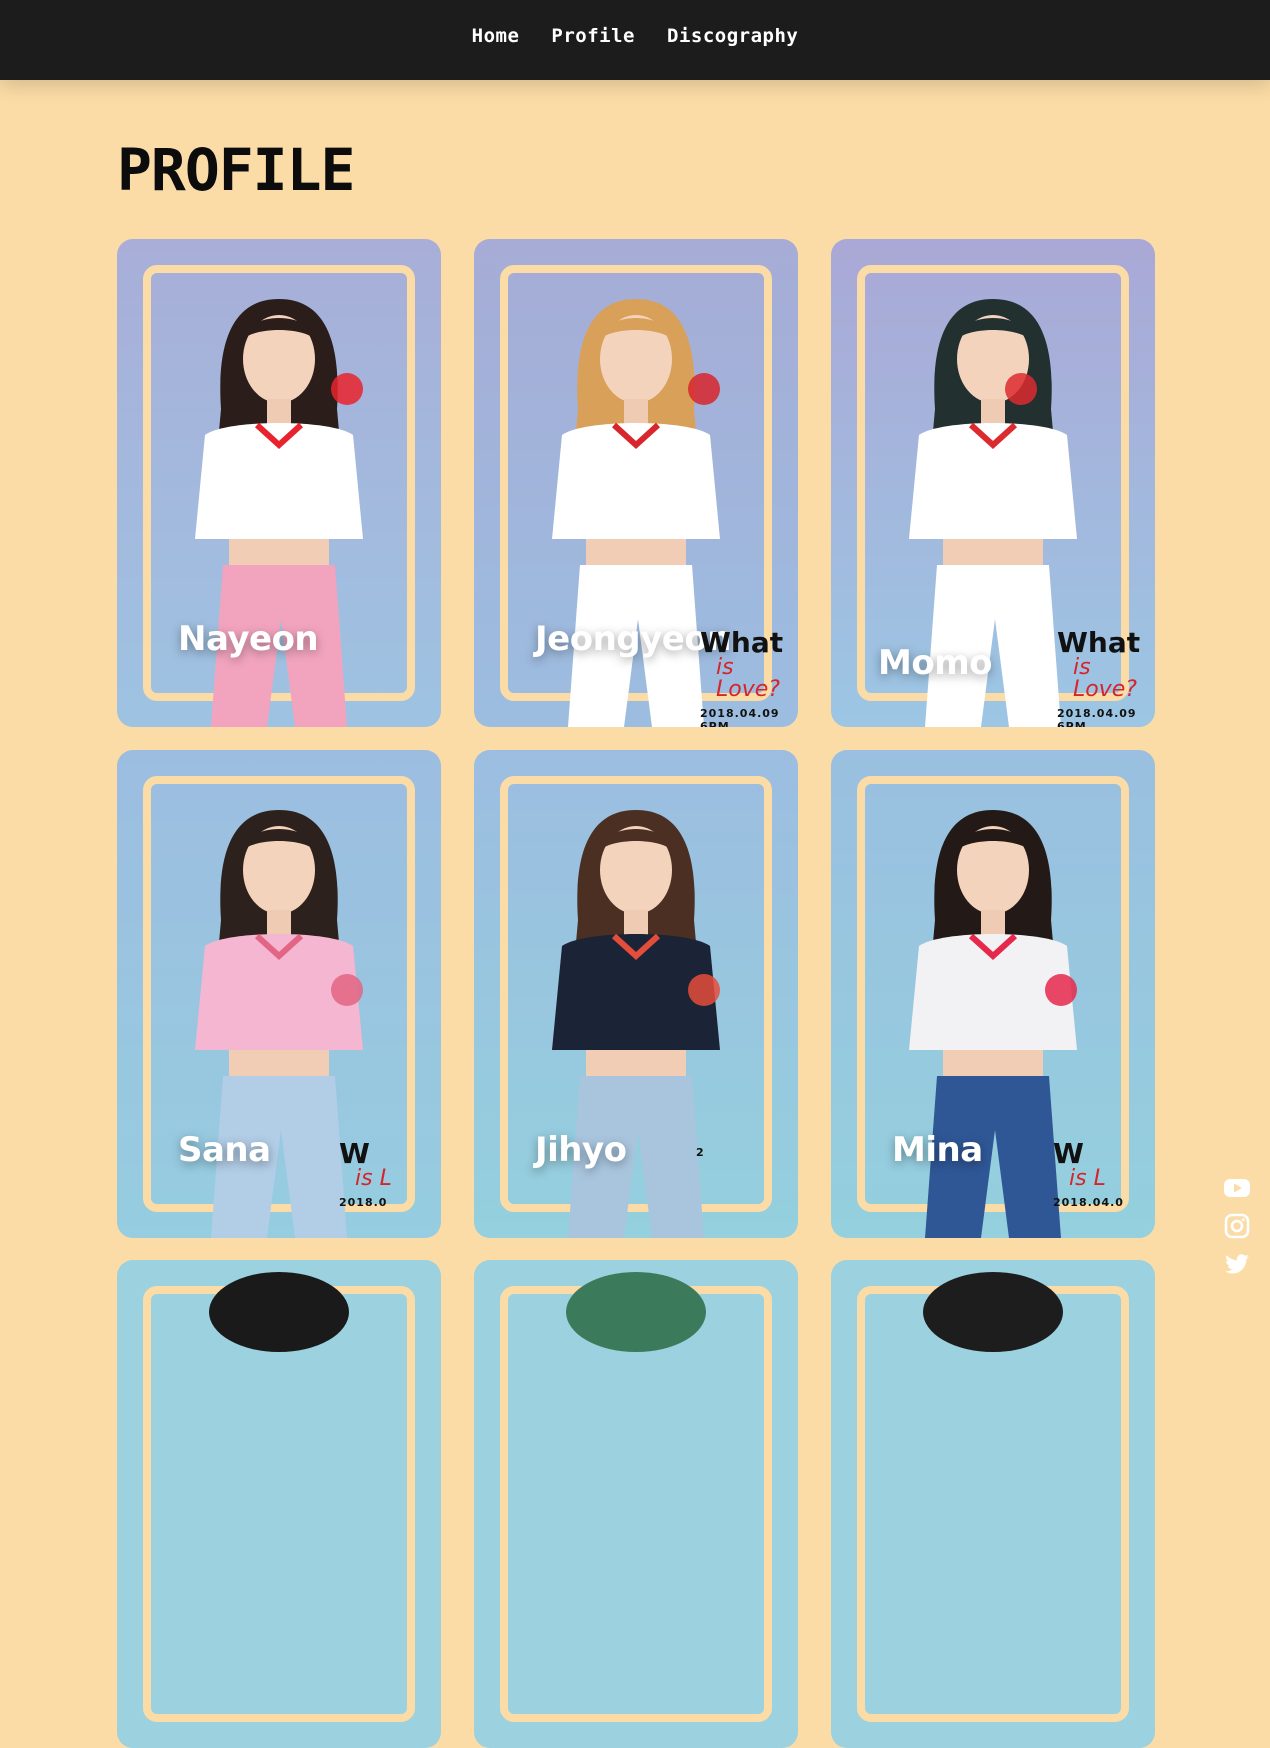 Image resolution: width=1270 pixels, height=1748 pixels. What do you see at coordinates (363, 1202) in the screenshot?
I see `promo-line: 2018.0` at bounding box center [363, 1202].